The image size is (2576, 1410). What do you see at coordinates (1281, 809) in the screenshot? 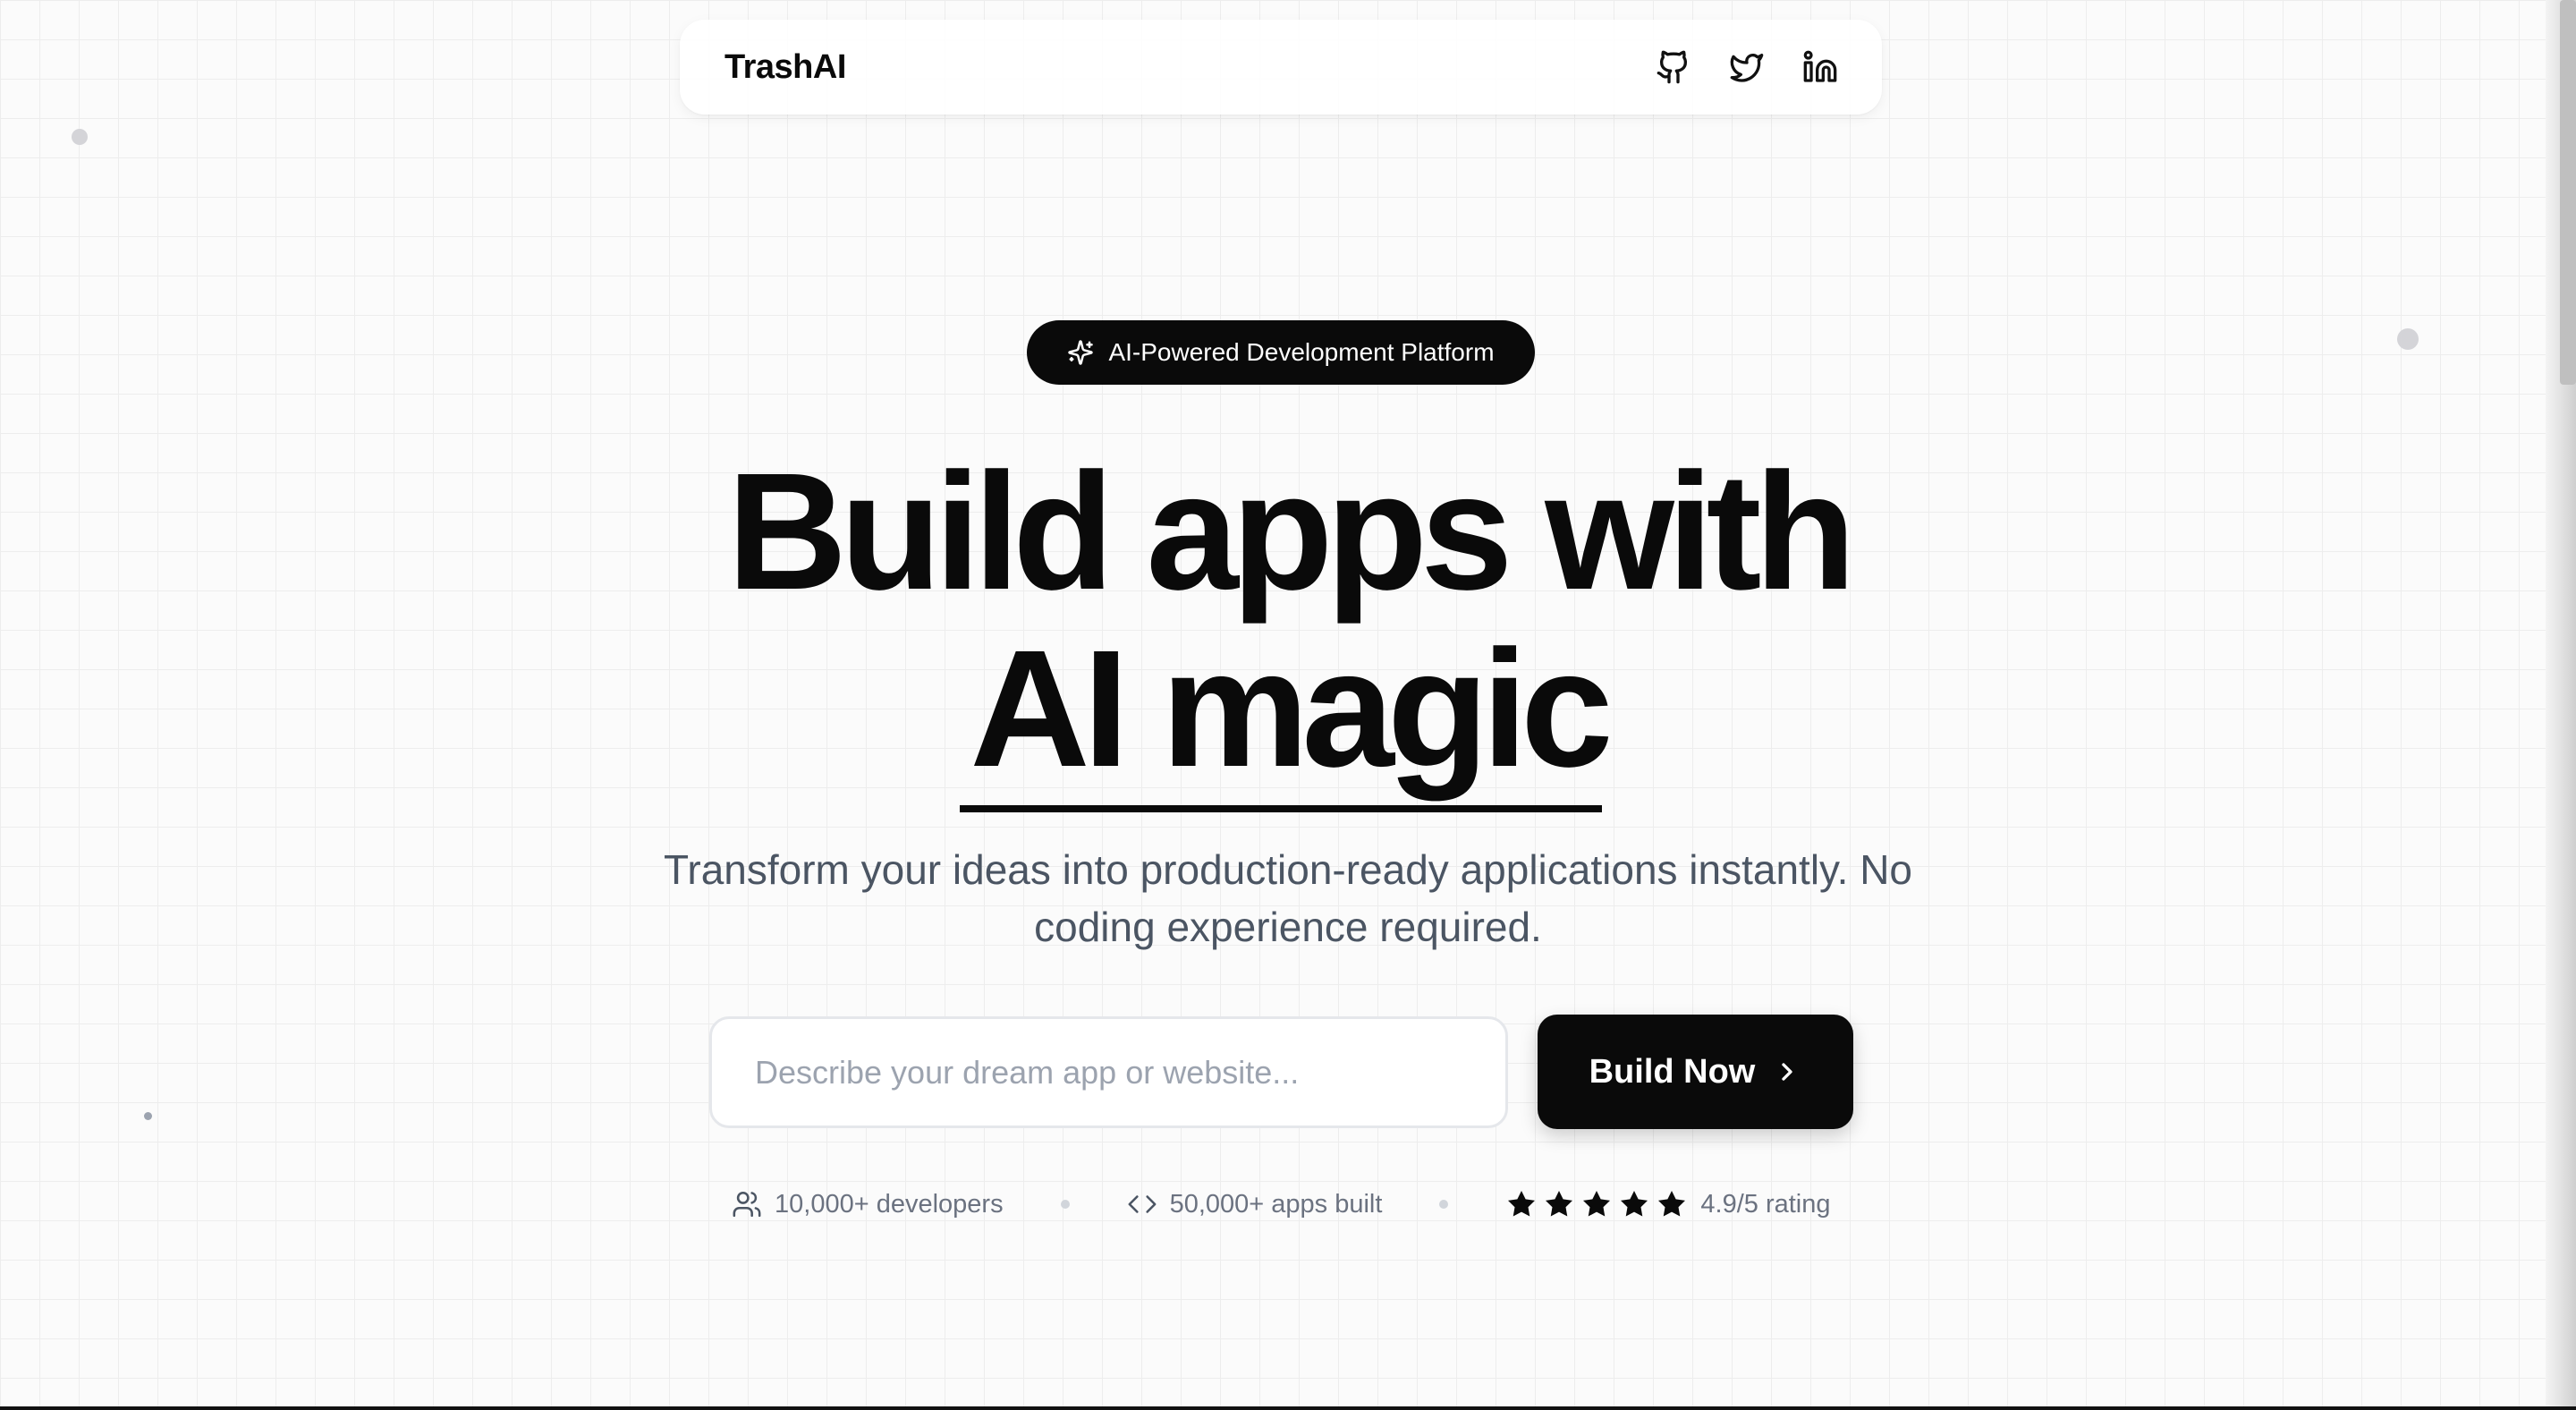
I see `title-underline` at bounding box center [1281, 809].